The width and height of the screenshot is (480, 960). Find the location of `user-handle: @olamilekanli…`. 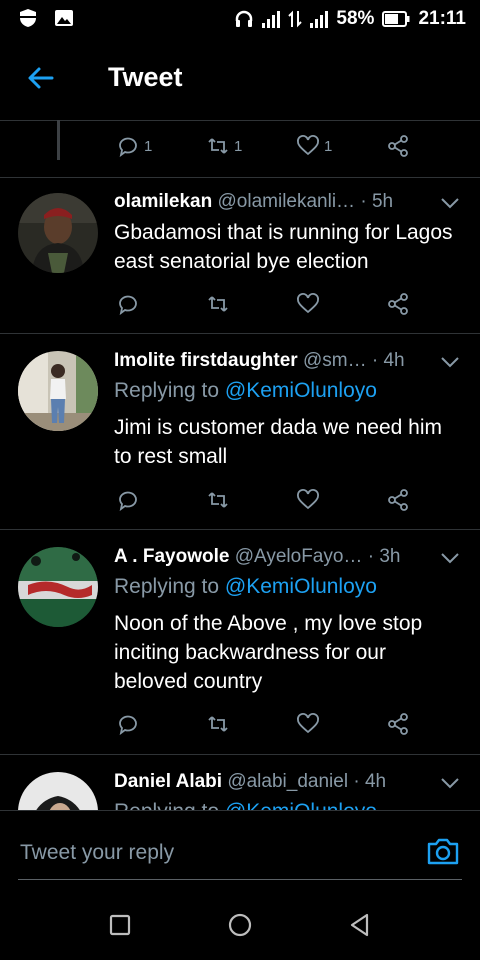

user-handle: @olamilekanli… is located at coordinates (287, 201).